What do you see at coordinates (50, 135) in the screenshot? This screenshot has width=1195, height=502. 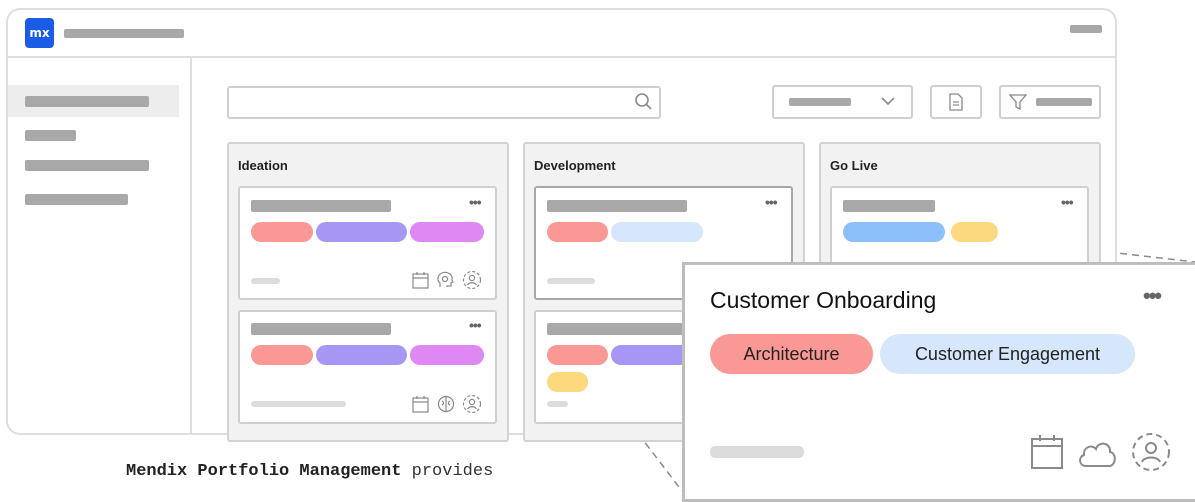 I see `sidebar-item-2-label` at bounding box center [50, 135].